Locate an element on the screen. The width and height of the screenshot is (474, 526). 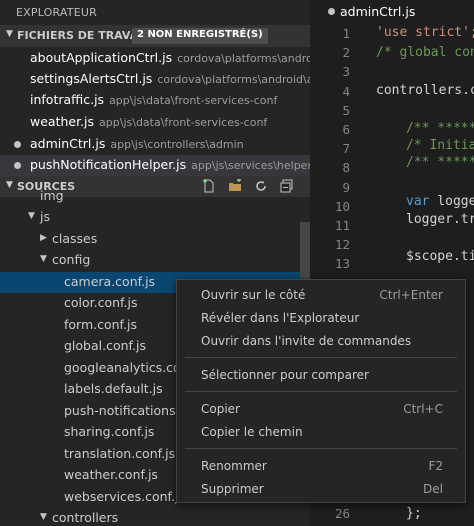
code-line: }; is located at coordinates (414, 513).